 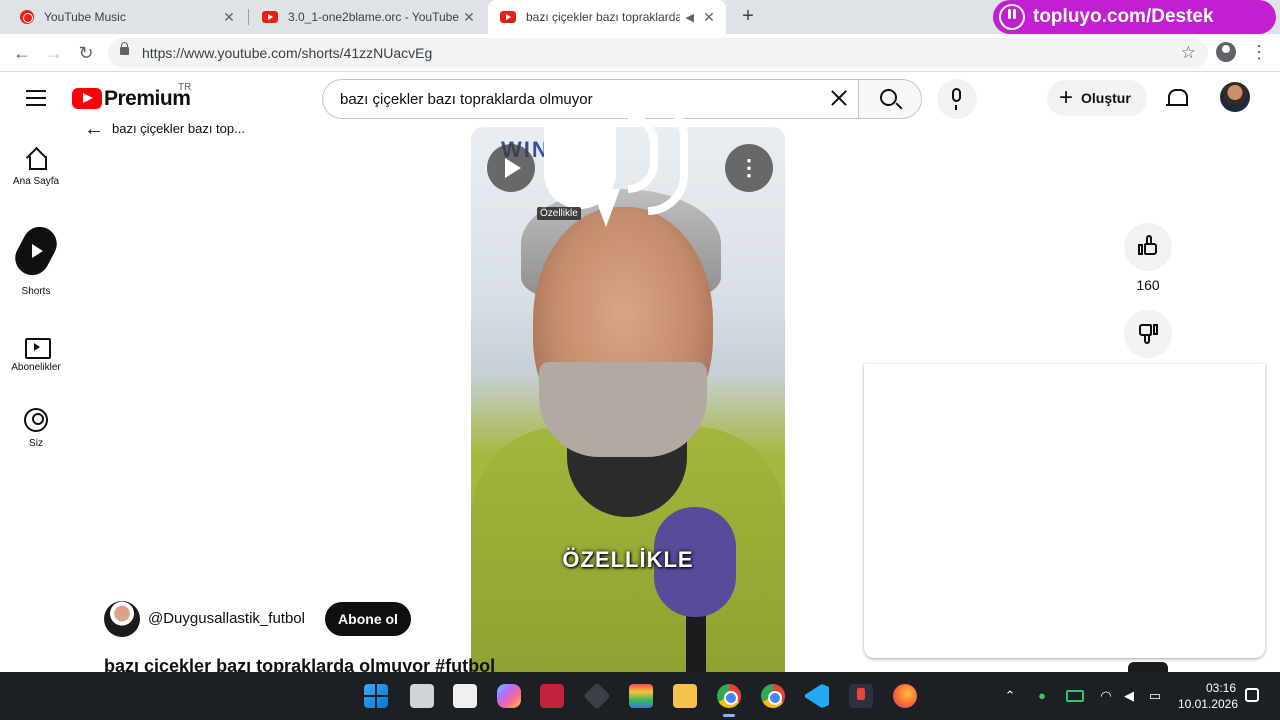 What do you see at coordinates (905, 696) in the screenshot?
I see `firefox-icon` at bounding box center [905, 696].